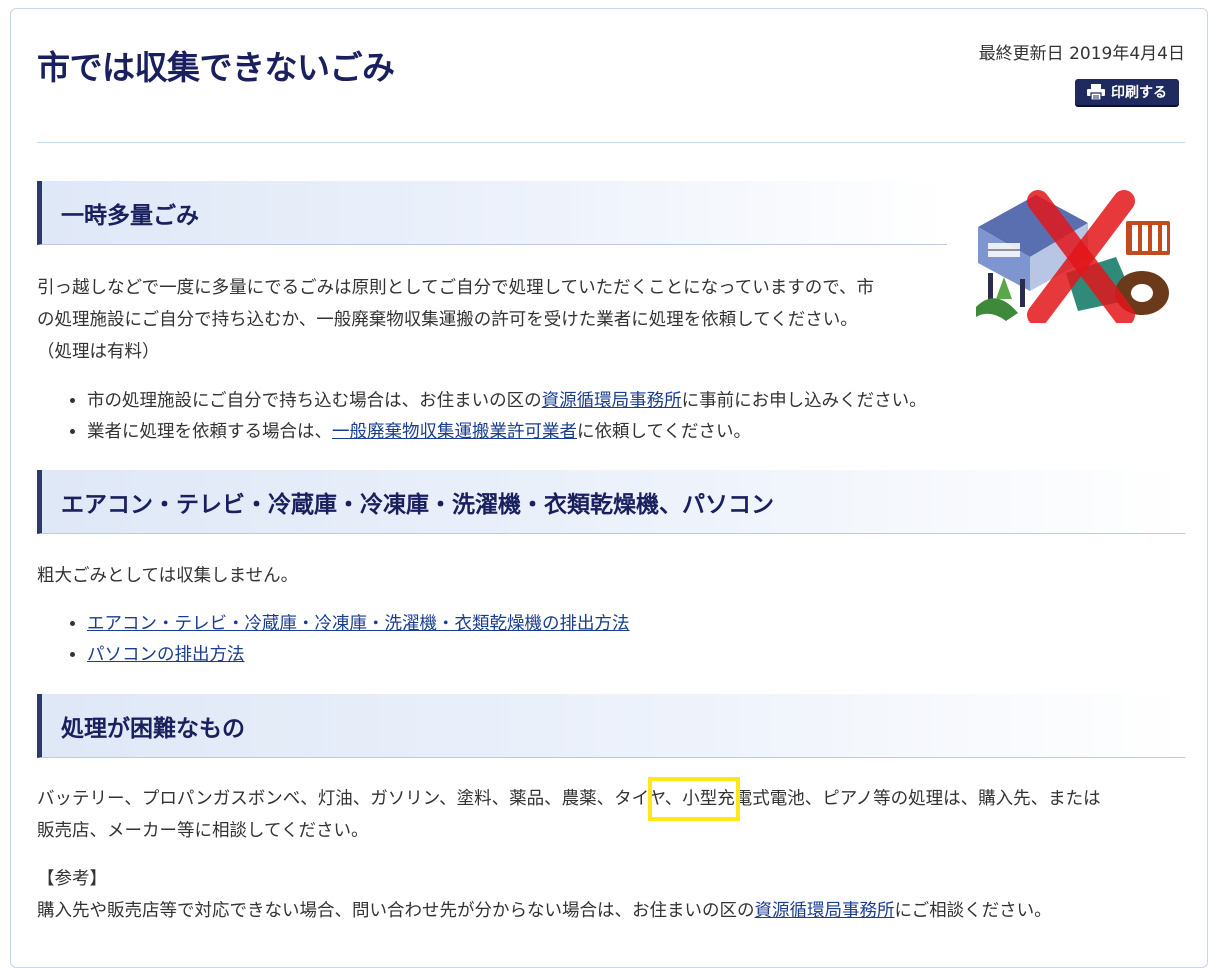 This screenshot has width=1218, height=968. I want to click on section-heading-text: 処理が困難なもの, so click(153, 728).